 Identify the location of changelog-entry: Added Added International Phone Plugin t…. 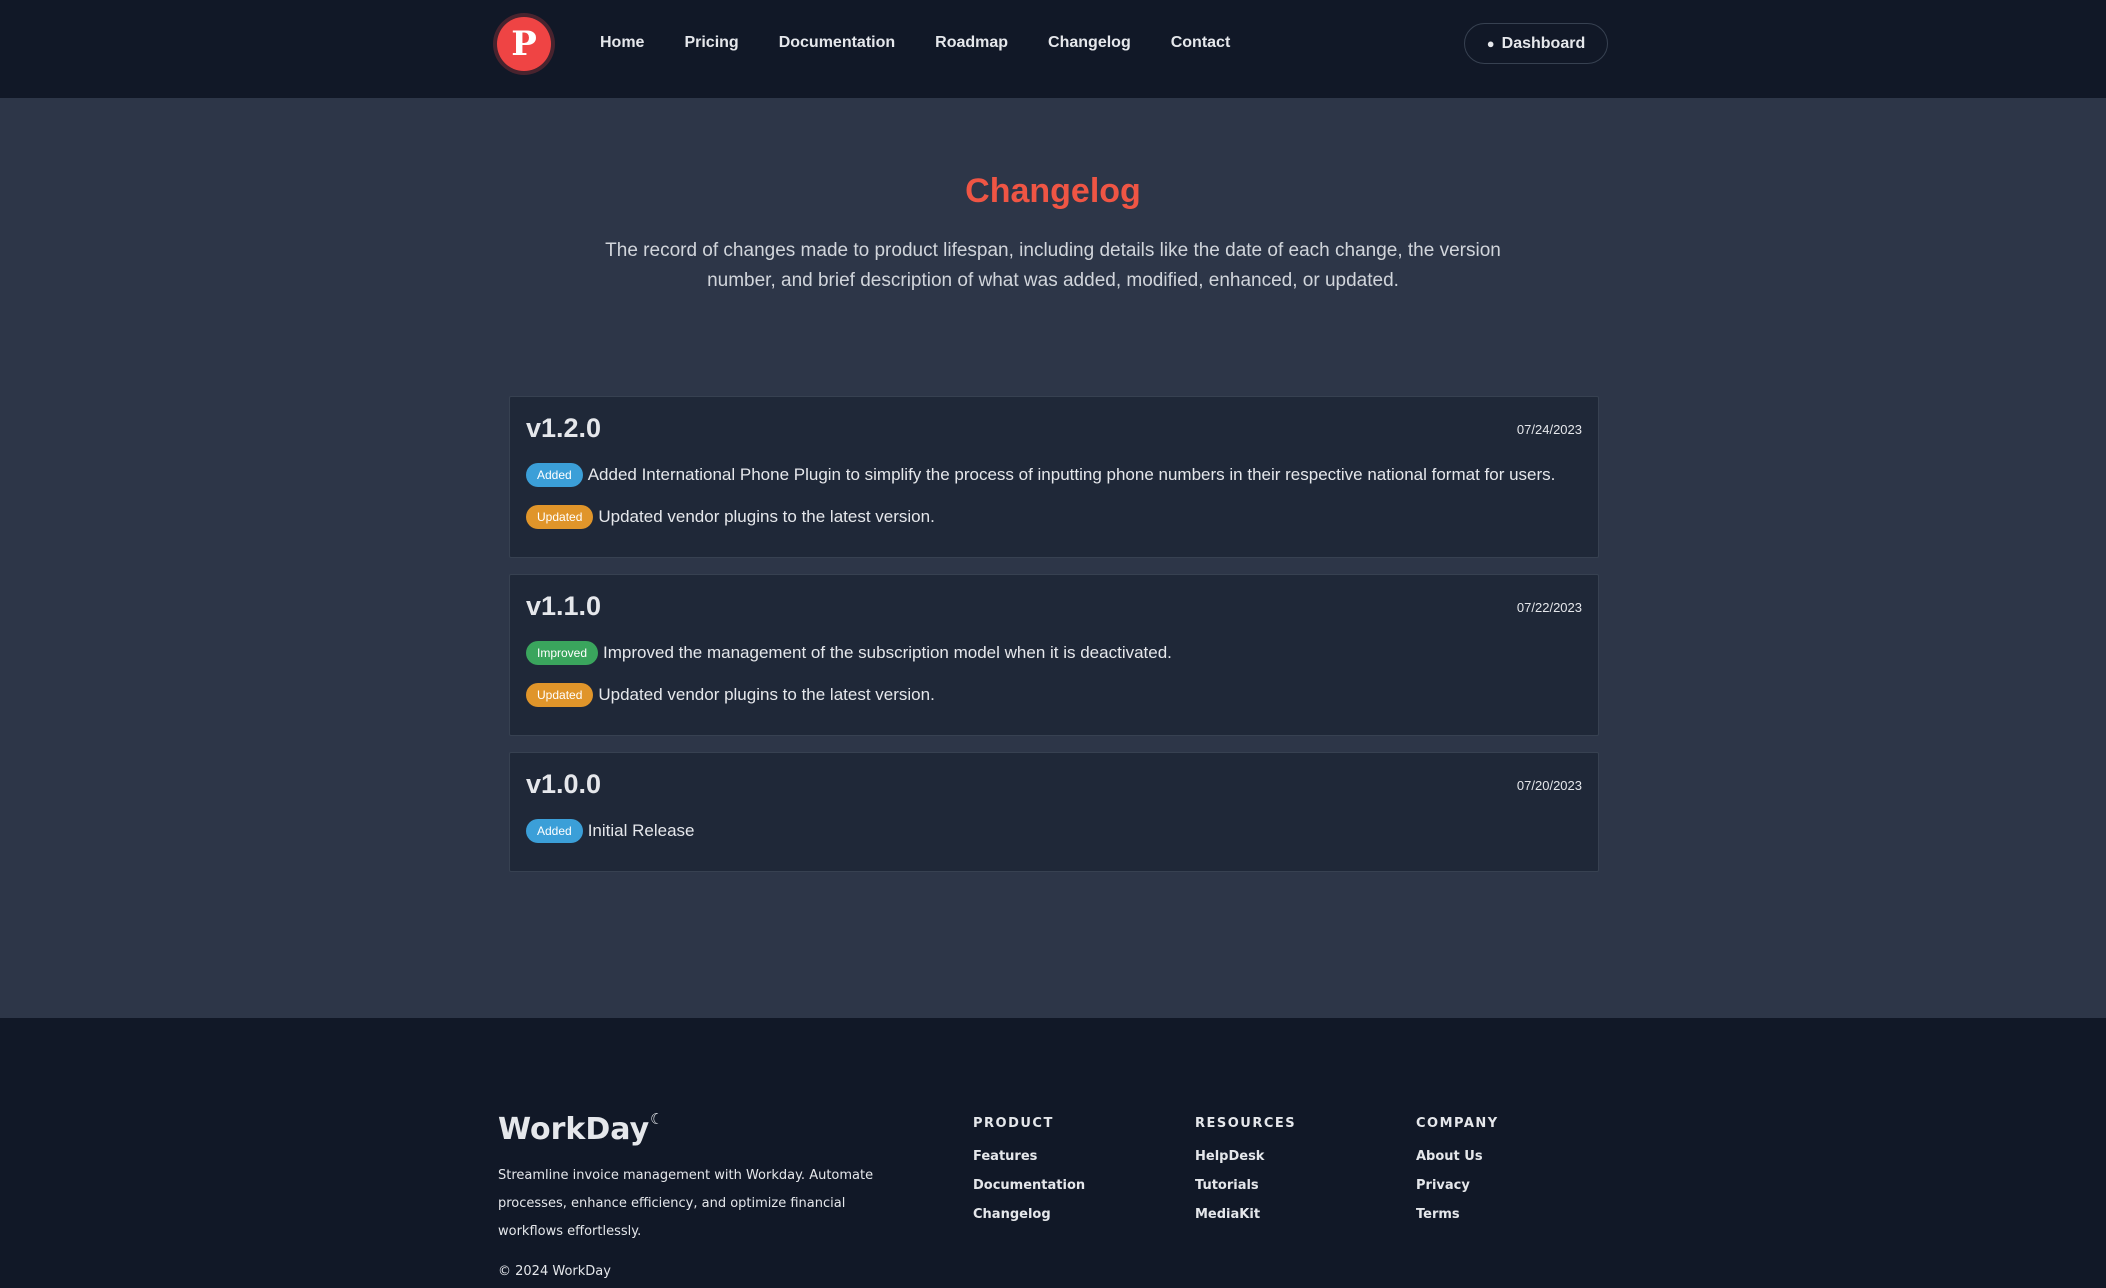
(1040, 475).